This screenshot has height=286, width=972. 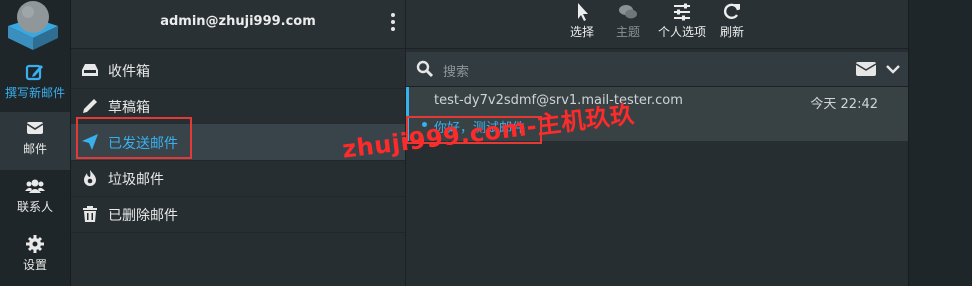 What do you see at coordinates (393, 22) in the screenshot?
I see `kebab-menu-icon` at bounding box center [393, 22].